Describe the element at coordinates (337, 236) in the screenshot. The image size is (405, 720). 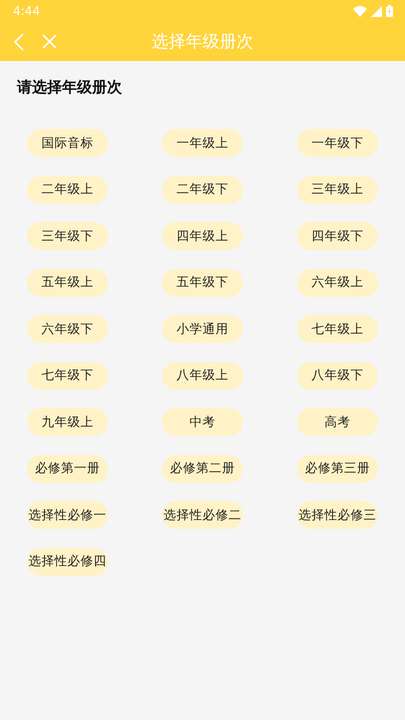
I see `grade-chip: 四年级下` at that location.